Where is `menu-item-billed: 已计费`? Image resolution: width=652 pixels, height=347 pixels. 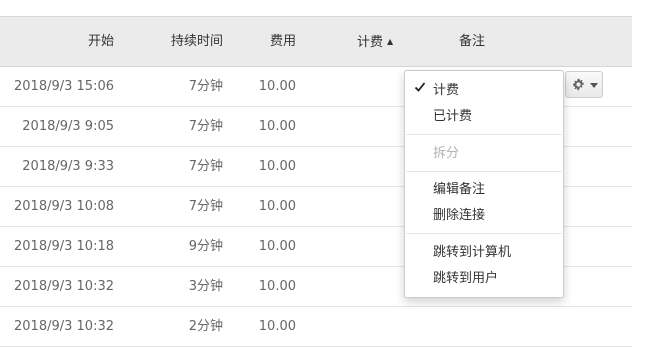 menu-item-billed: 已计费 is located at coordinates (452, 117).